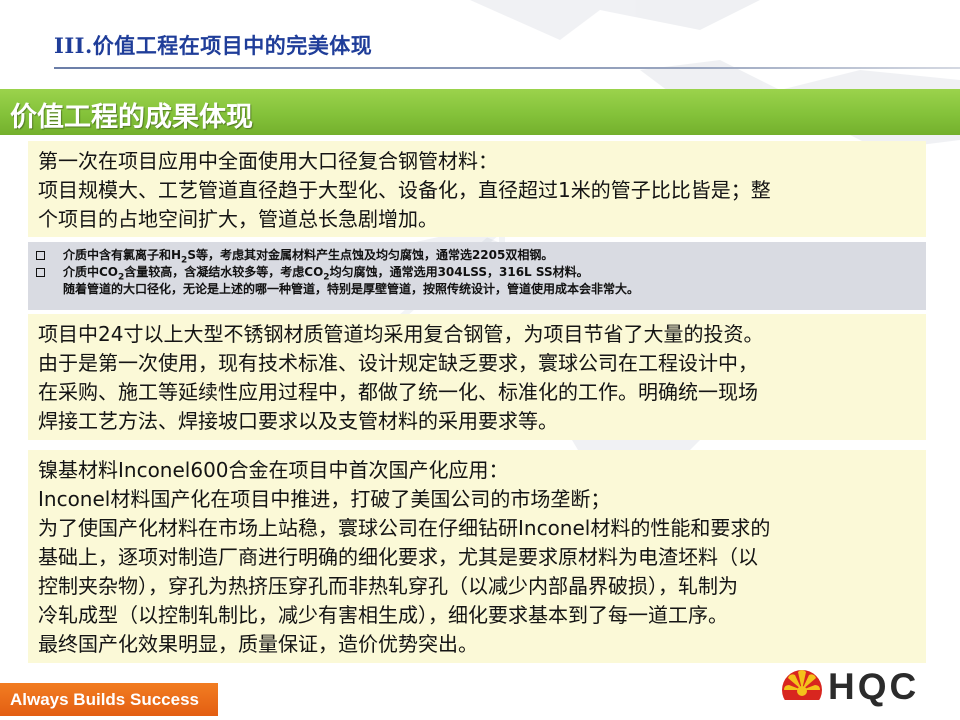 This screenshot has width=960, height=720. I want to click on text-line: 个项目的占地空间扩大，管道总长急剧增加。, so click(238, 219).